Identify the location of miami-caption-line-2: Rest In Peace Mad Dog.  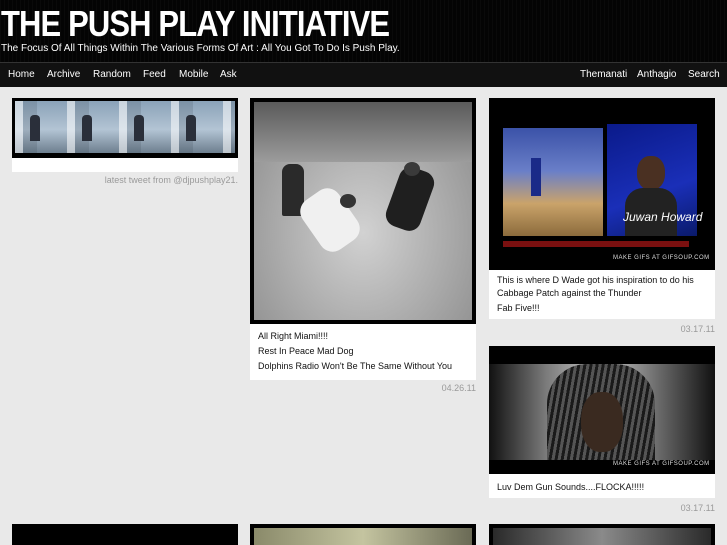
(306, 351).